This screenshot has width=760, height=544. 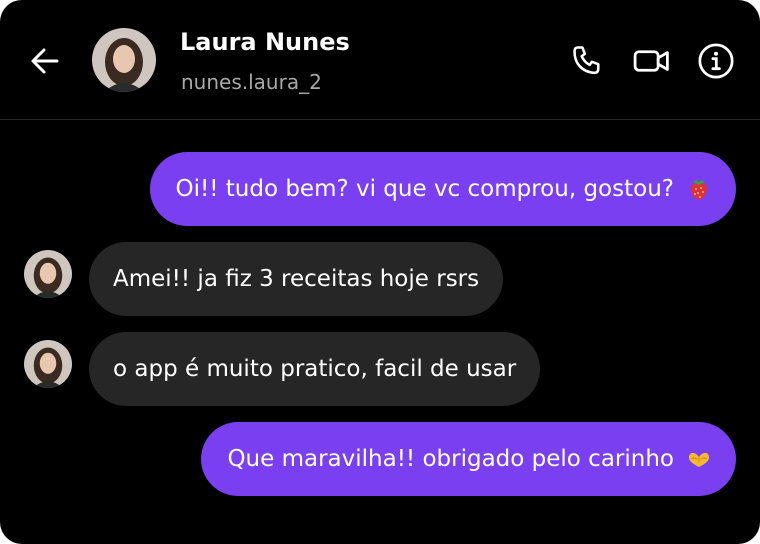 I want to click on message-text: o app é muito pratico, facil de usar, so click(x=315, y=369).